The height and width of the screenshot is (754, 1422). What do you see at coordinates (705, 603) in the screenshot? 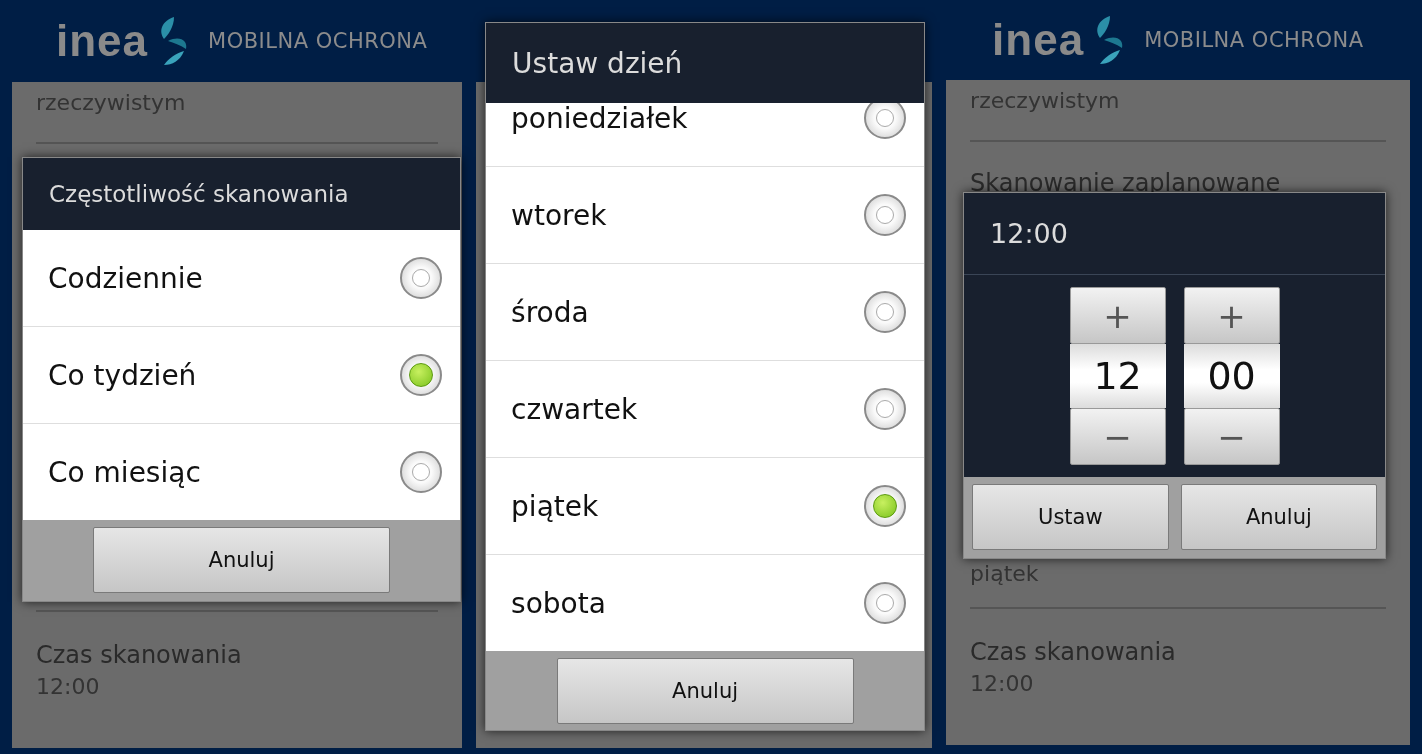
I see `option-row: sobota` at bounding box center [705, 603].